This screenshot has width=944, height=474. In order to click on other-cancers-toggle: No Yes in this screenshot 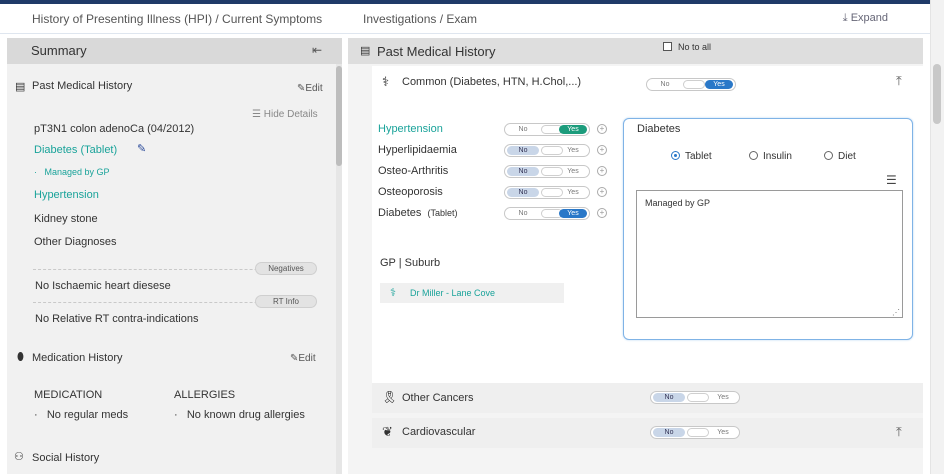, I will do `click(695, 397)`.